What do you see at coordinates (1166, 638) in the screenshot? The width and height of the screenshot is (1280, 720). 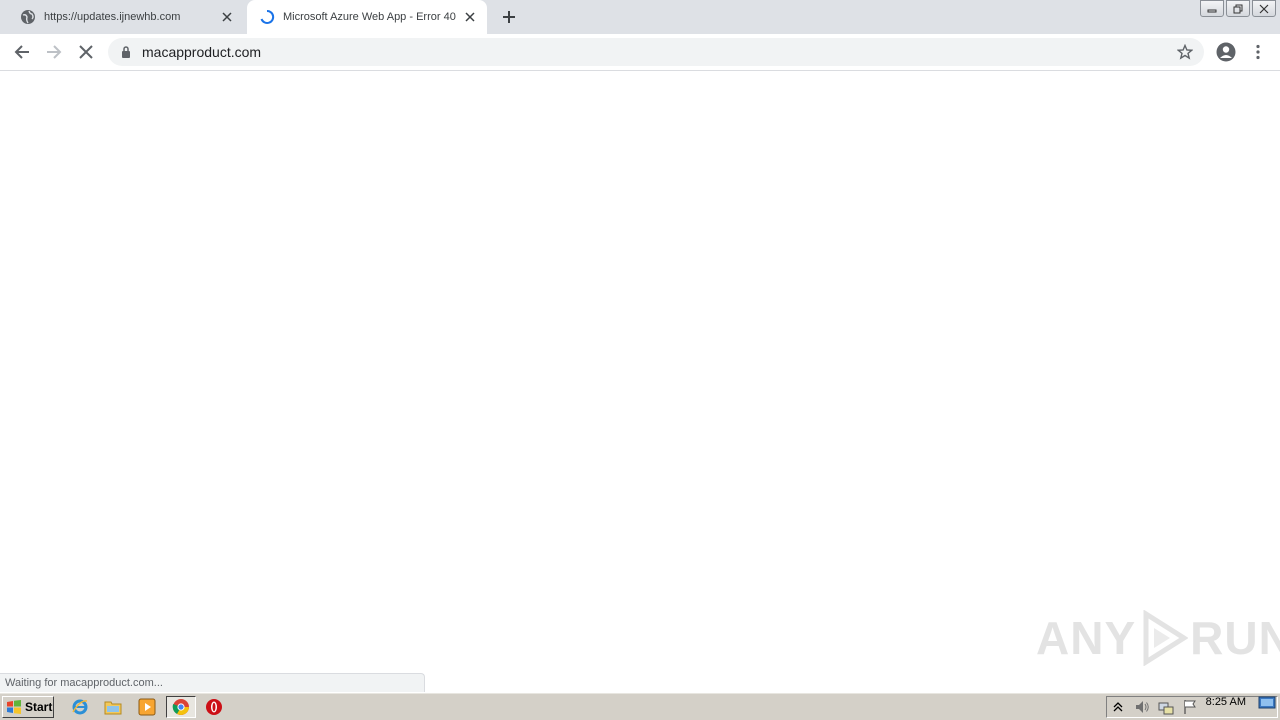 I see `play-logo-icon` at bounding box center [1166, 638].